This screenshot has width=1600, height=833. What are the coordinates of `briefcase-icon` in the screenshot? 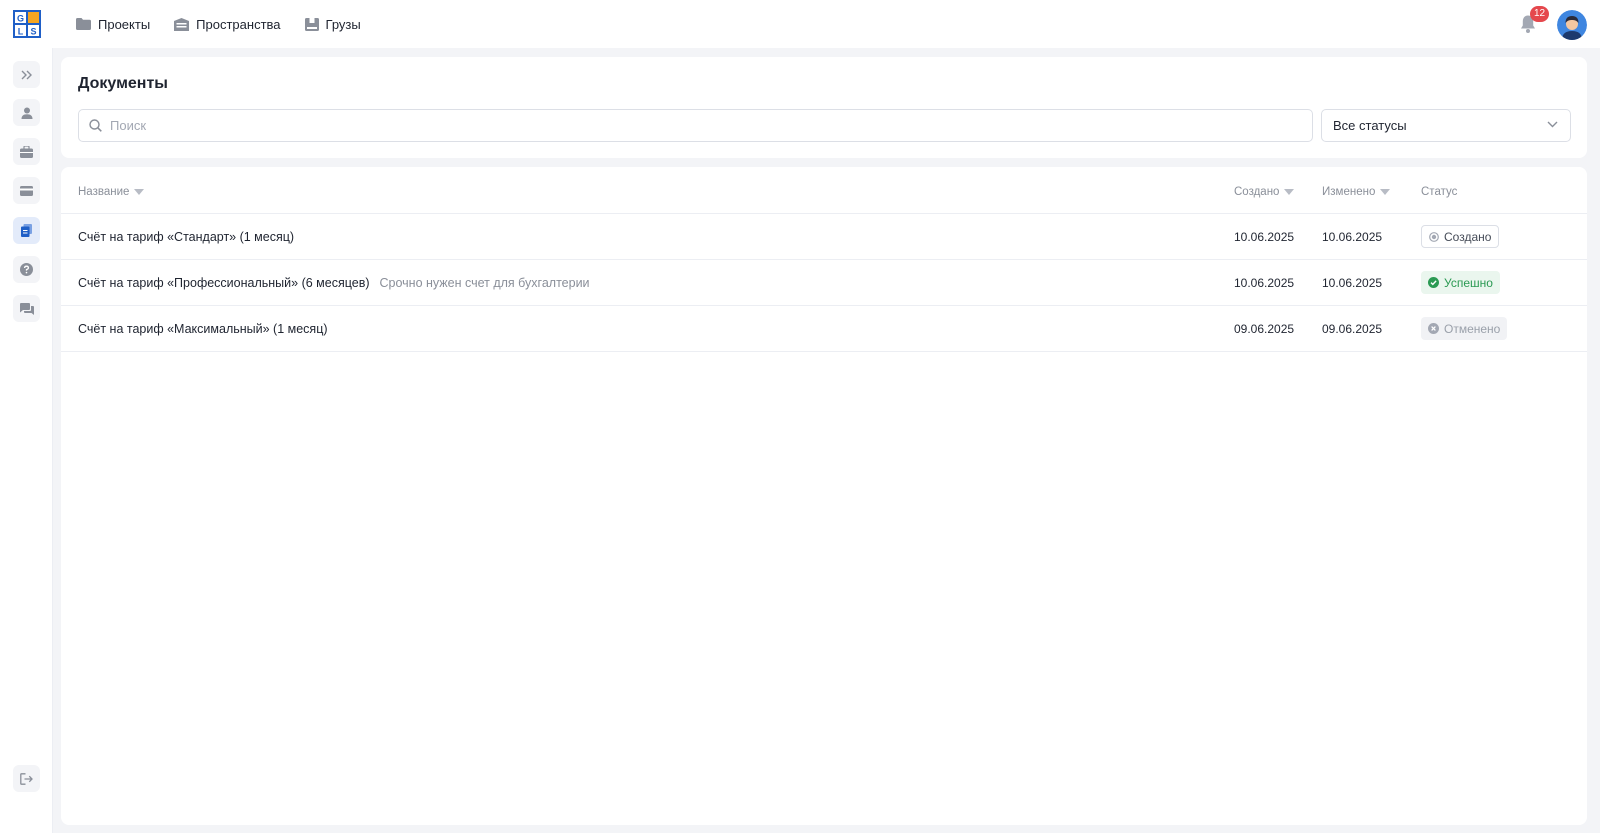 It's located at (26, 151).